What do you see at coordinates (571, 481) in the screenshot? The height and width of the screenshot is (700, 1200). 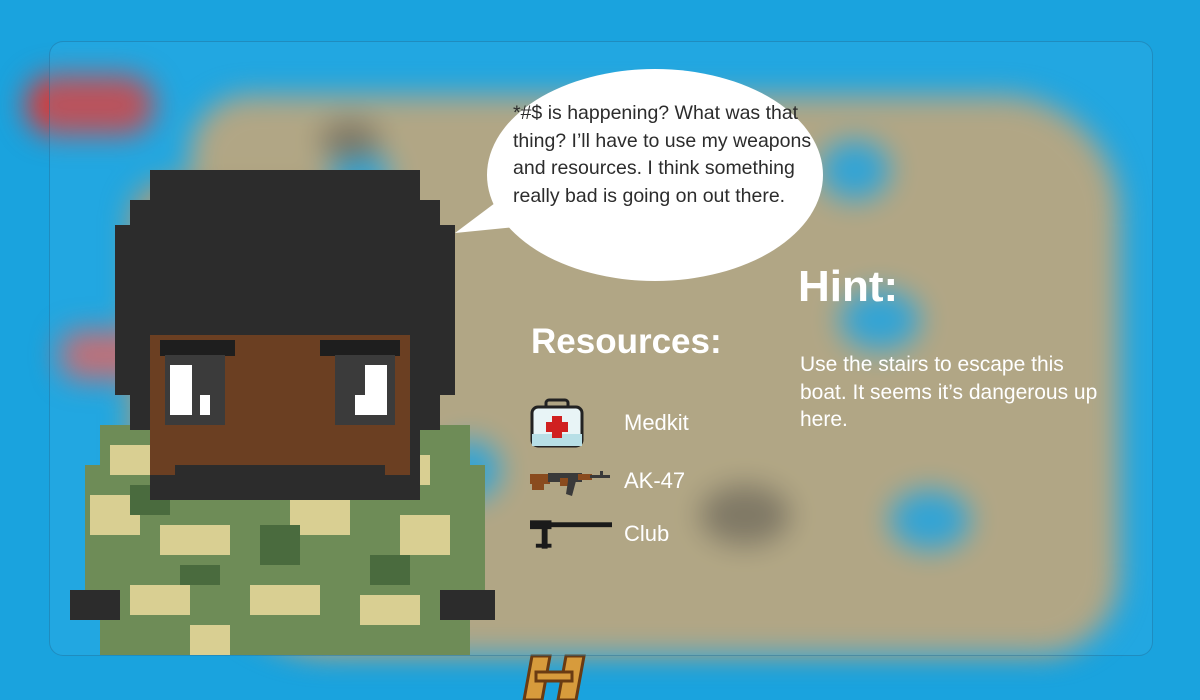 I see `rifle-icon` at bounding box center [571, 481].